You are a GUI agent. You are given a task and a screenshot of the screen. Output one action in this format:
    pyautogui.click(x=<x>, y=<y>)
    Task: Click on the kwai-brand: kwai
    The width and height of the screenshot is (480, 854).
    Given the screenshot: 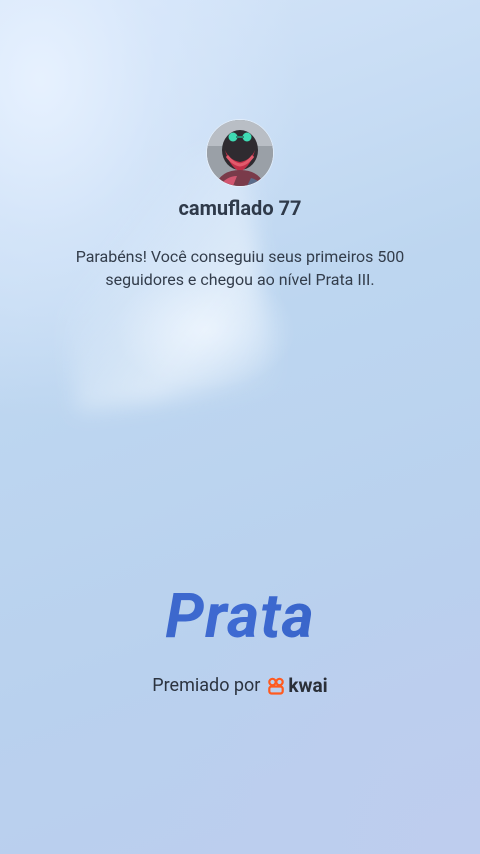 What is the action you would take?
    pyautogui.click(x=297, y=685)
    